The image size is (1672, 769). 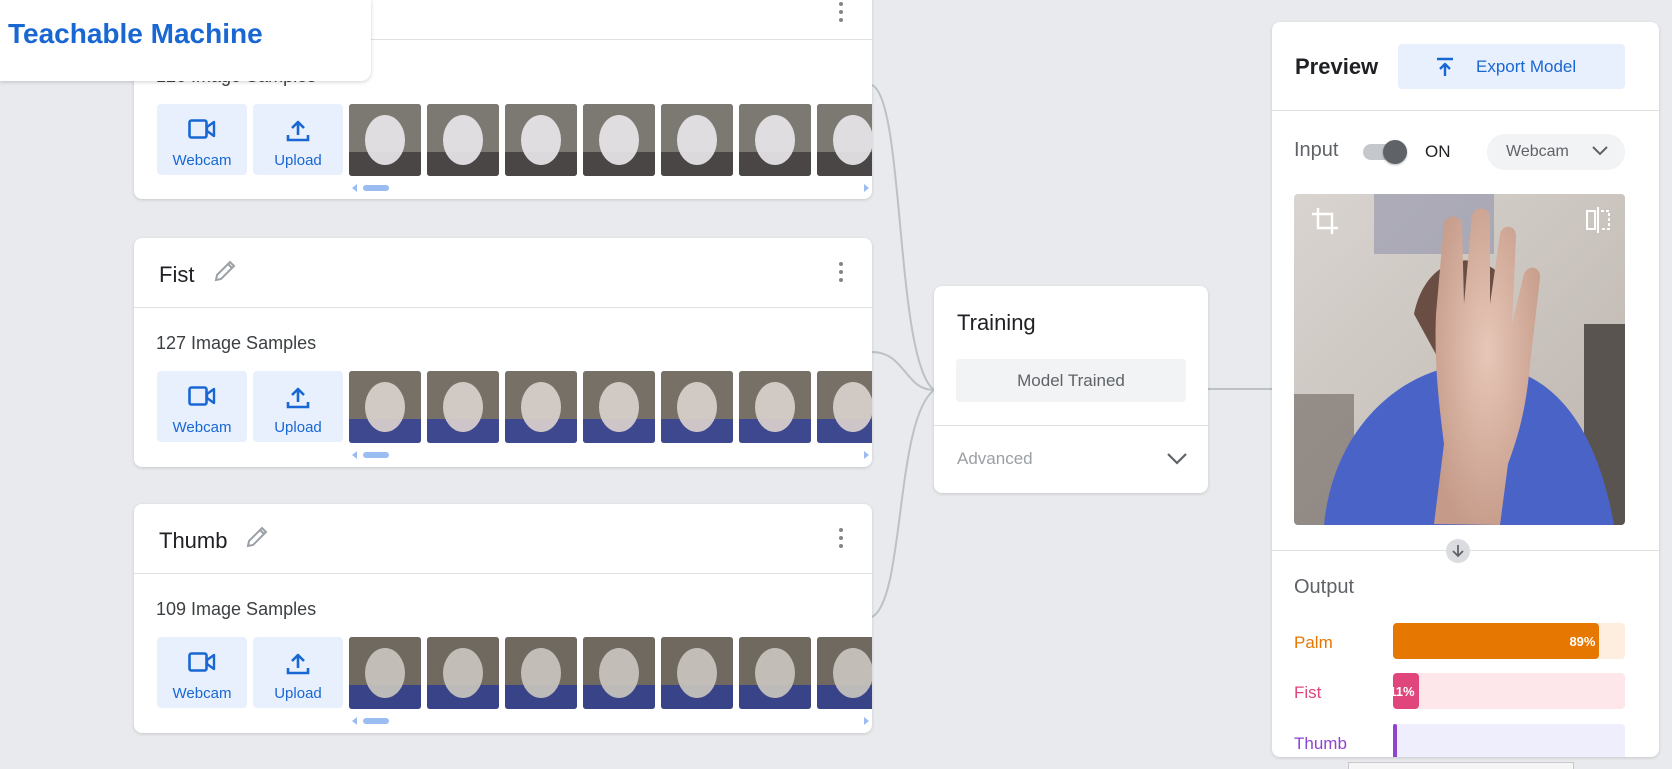 What do you see at coordinates (1445, 66) in the screenshot?
I see `export-upload-icon` at bounding box center [1445, 66].